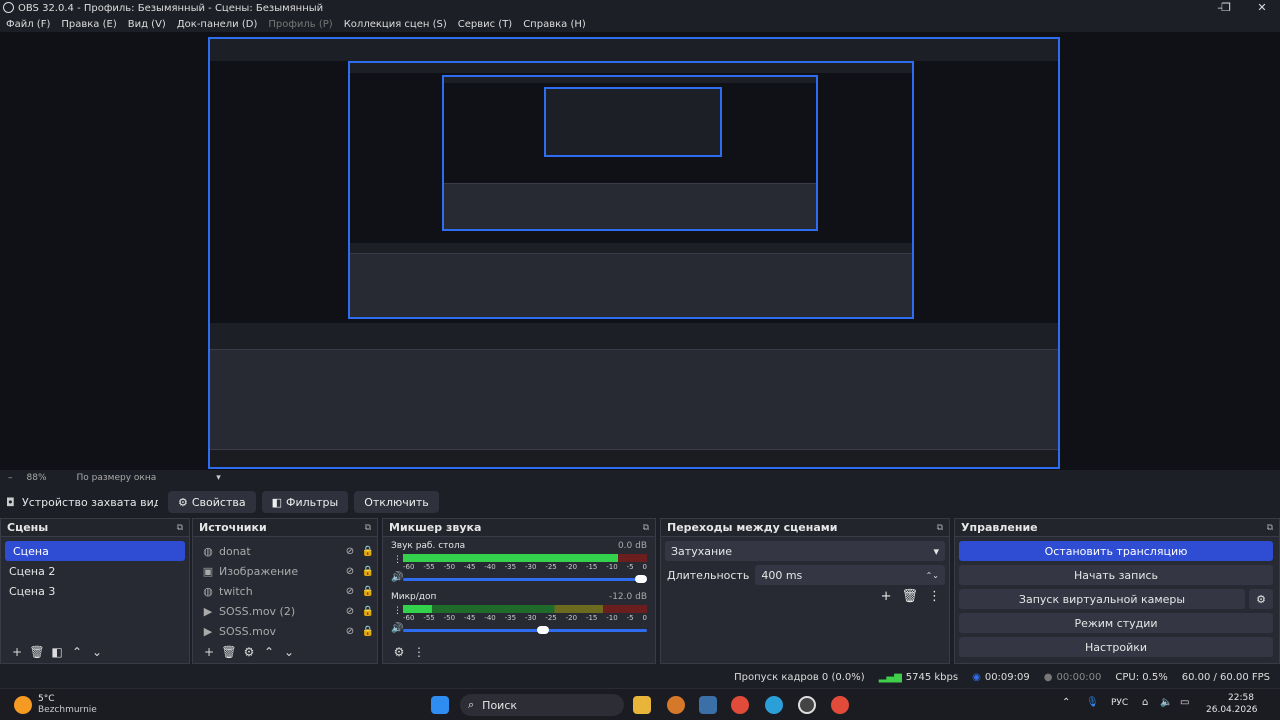 This screenshot has width=1280, height=720. What do you see at coordinates (805, 551) in the screenshot?
I see `transition-select: Затухание ▾` at bounding box center [805, 551].